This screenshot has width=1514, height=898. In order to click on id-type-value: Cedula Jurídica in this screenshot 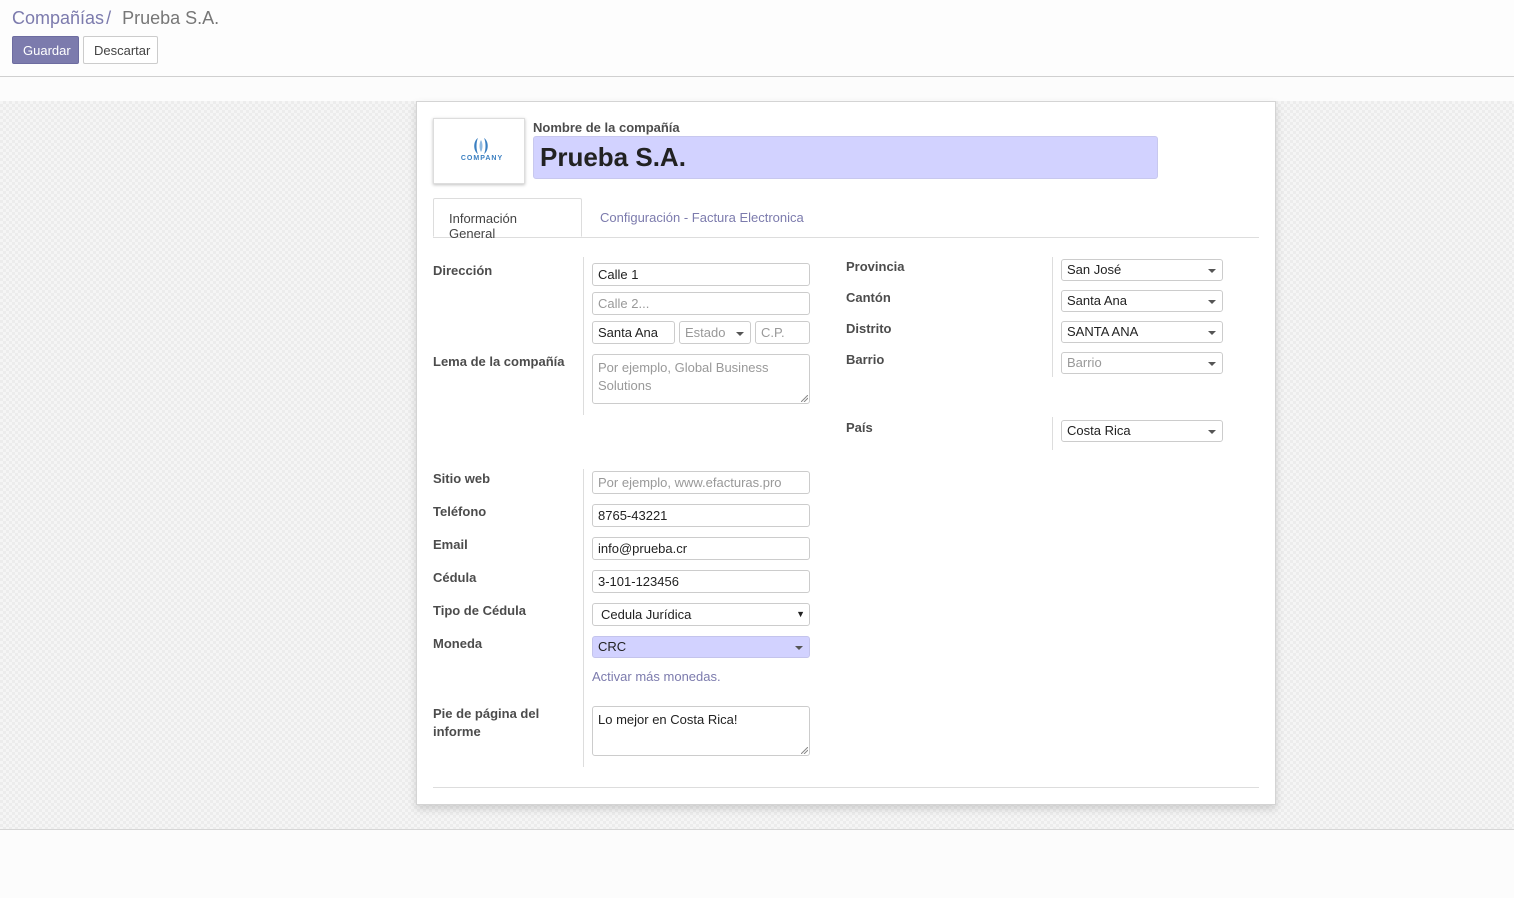, I will do `click(646, 614)`.